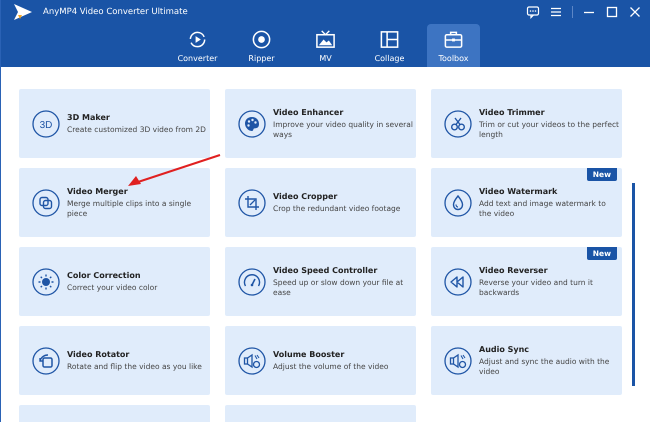 The width and height of the screenshot is (650, 422). I want to click on nav-tab: Ripper, so click(261, 45).